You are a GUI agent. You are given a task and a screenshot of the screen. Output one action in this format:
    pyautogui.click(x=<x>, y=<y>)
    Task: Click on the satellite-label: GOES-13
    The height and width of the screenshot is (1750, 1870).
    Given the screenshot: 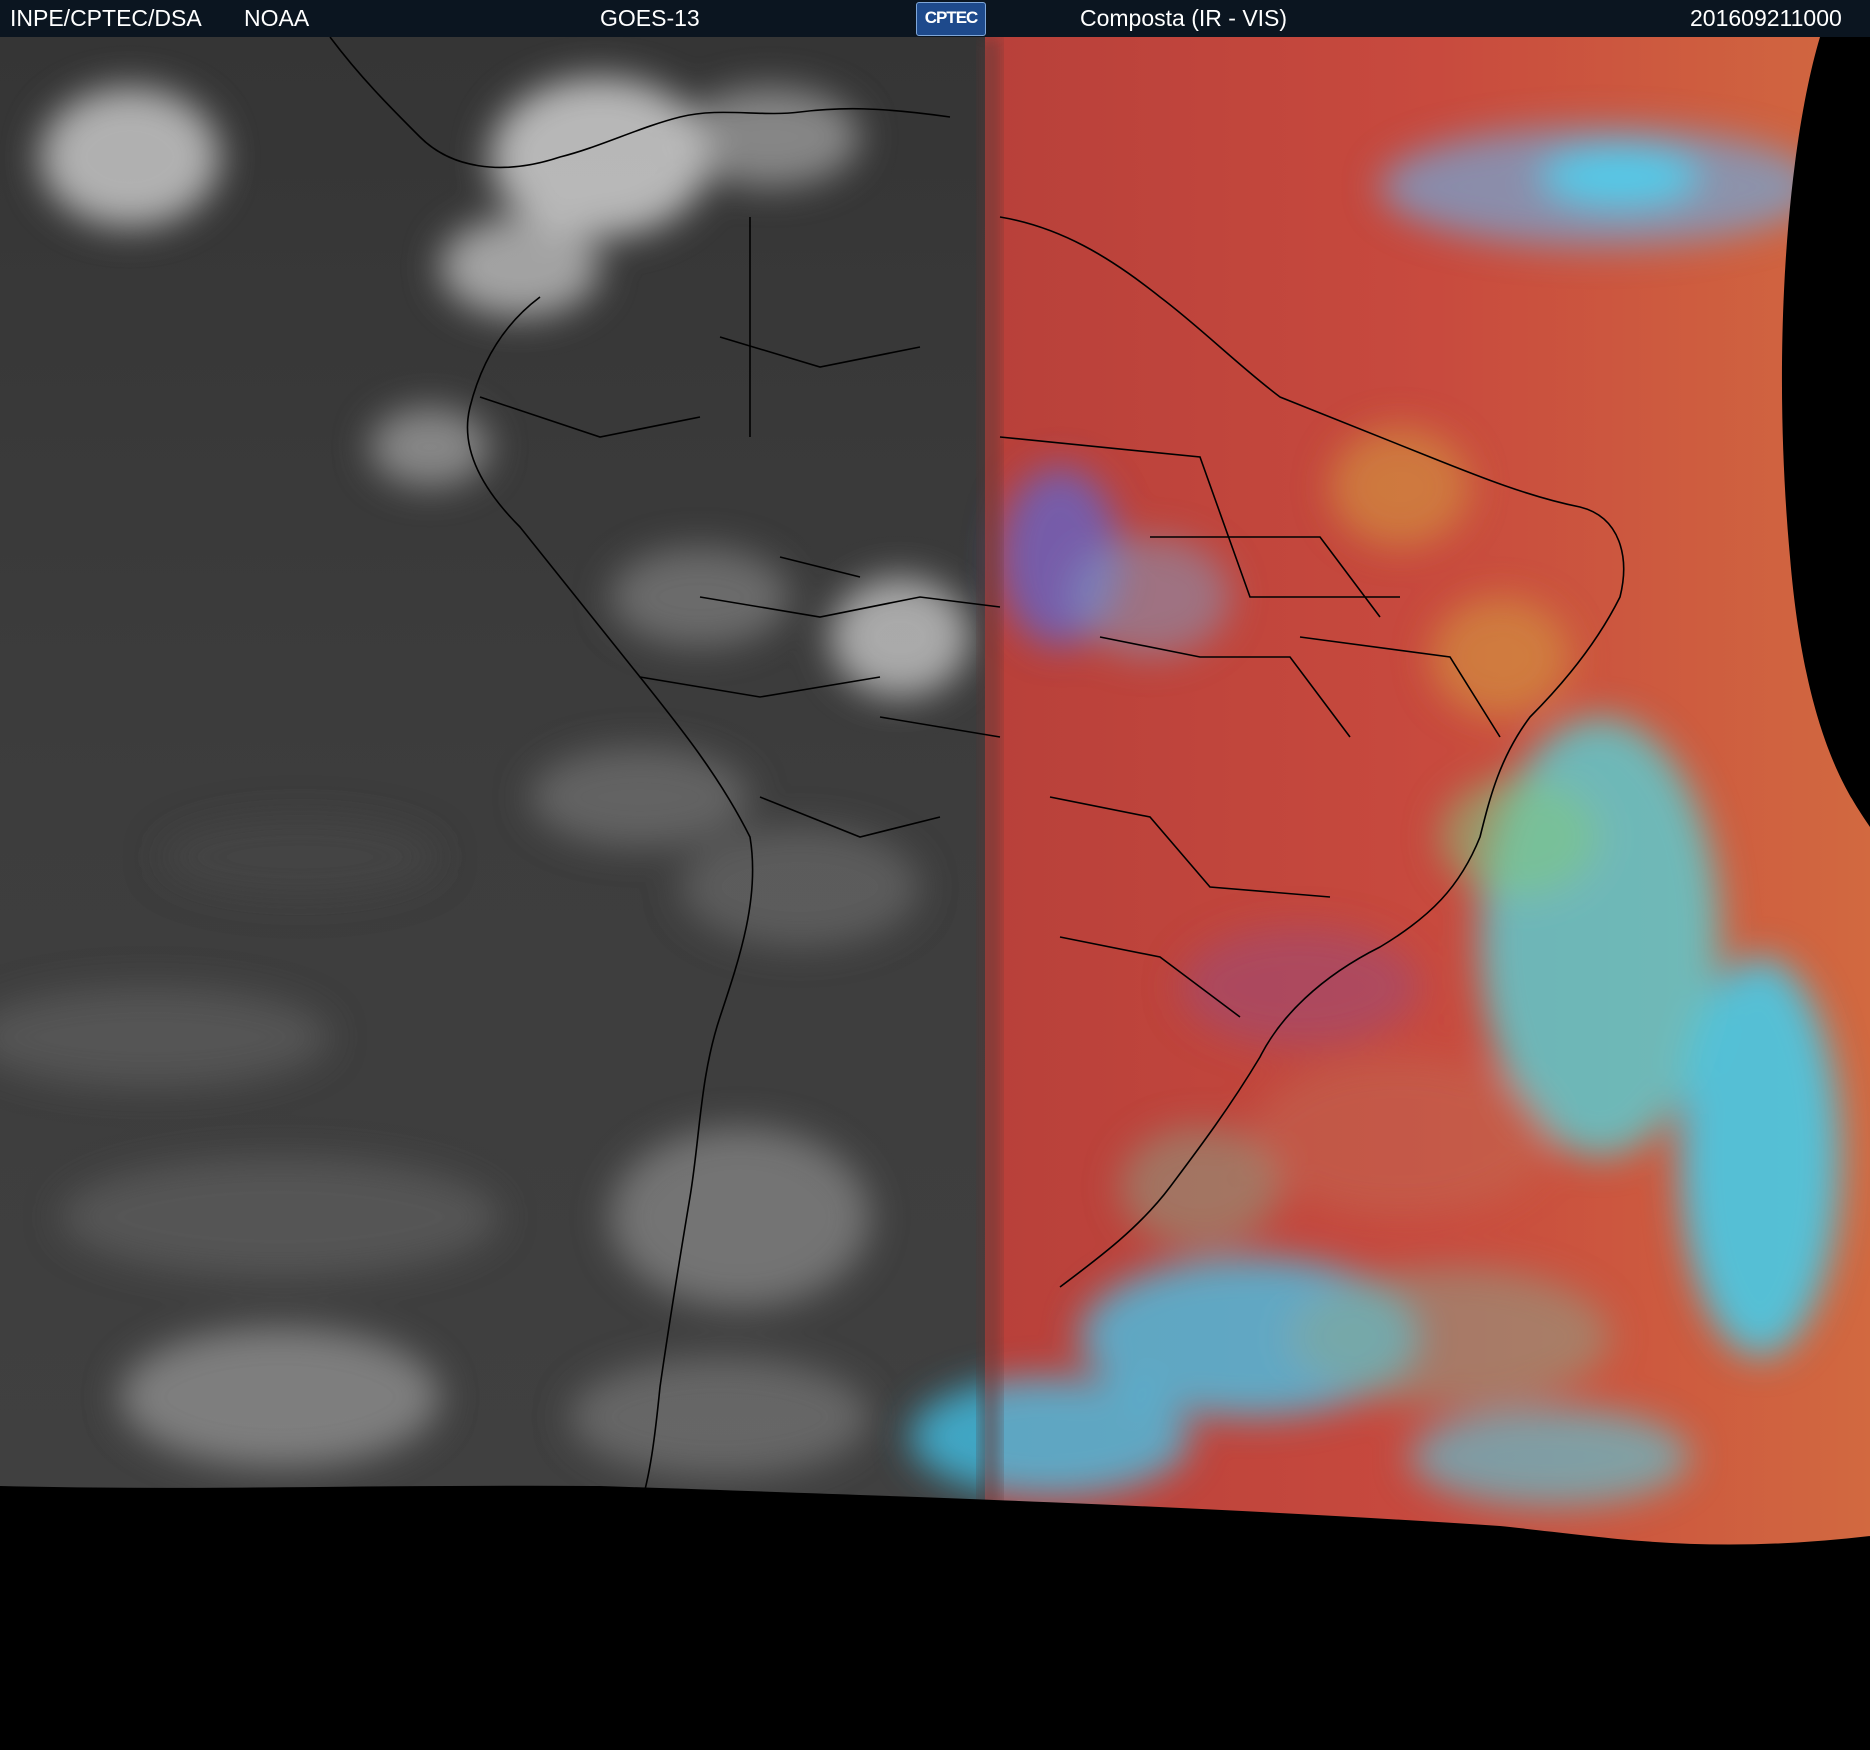 What is the action you would take?
    pyautogui.click(x=650, y=18)
    